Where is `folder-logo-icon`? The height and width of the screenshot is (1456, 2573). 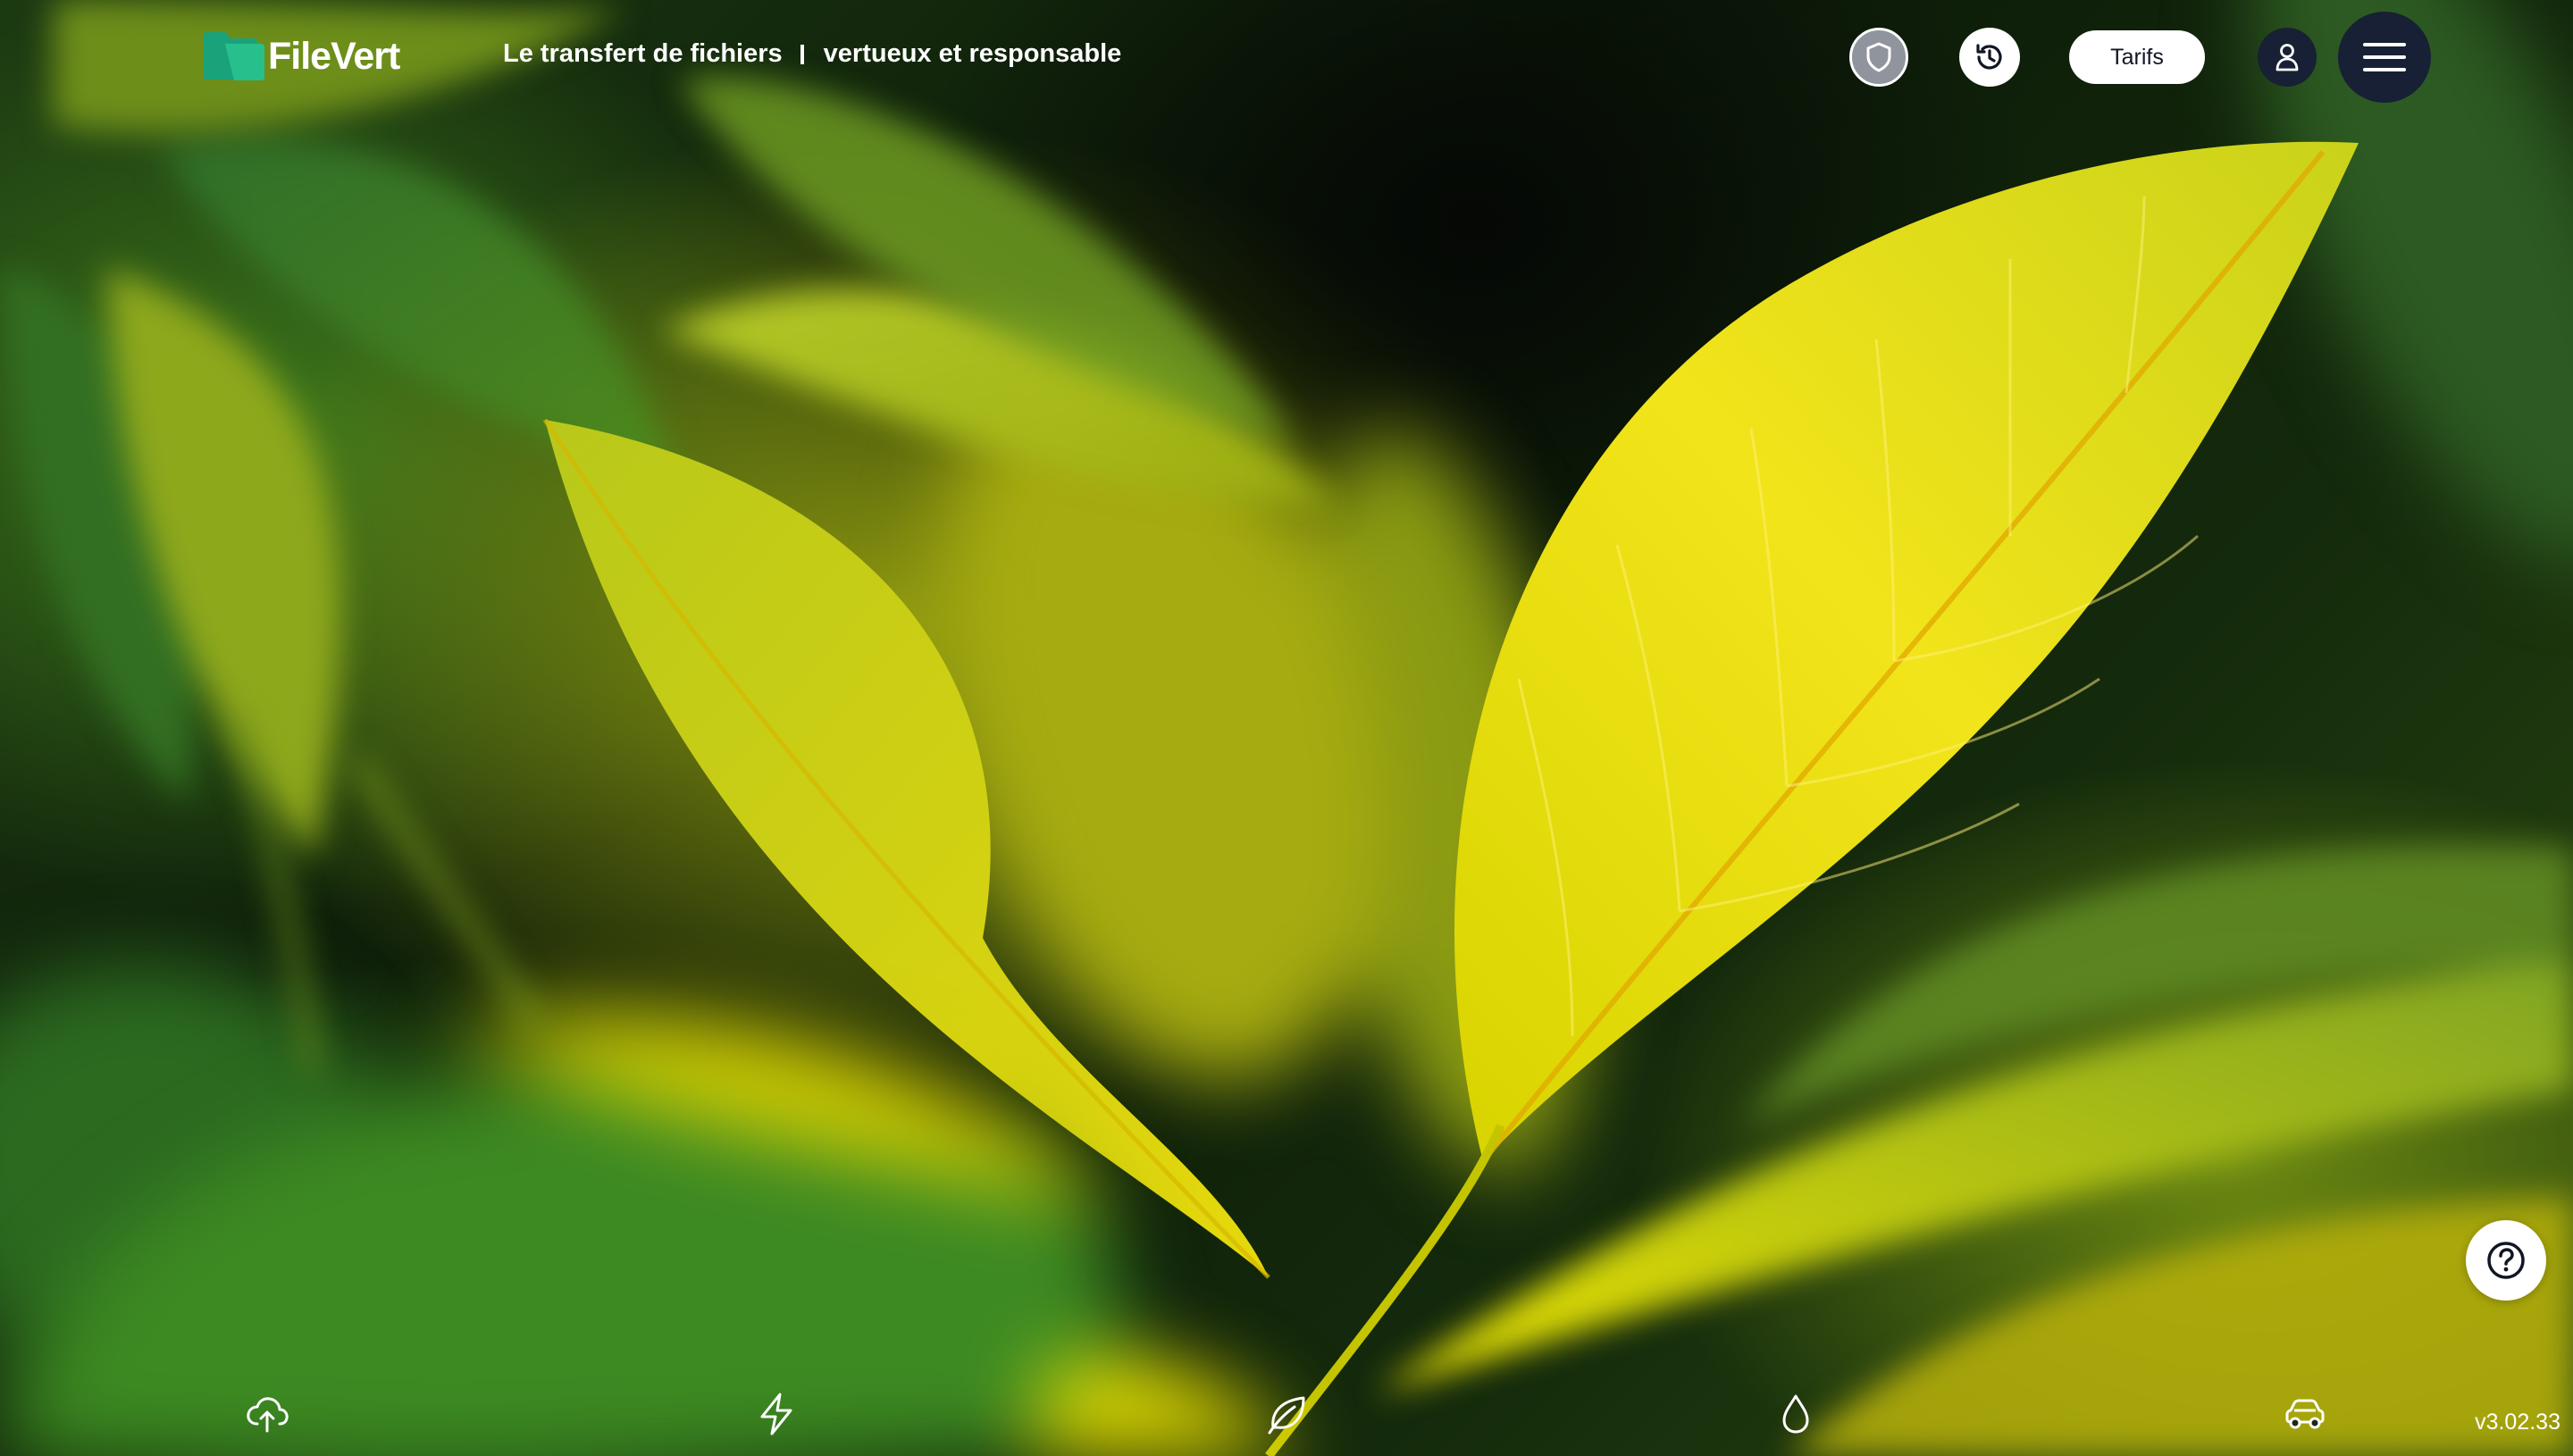
folder-logo-icon is located at coordinates (234, 56).